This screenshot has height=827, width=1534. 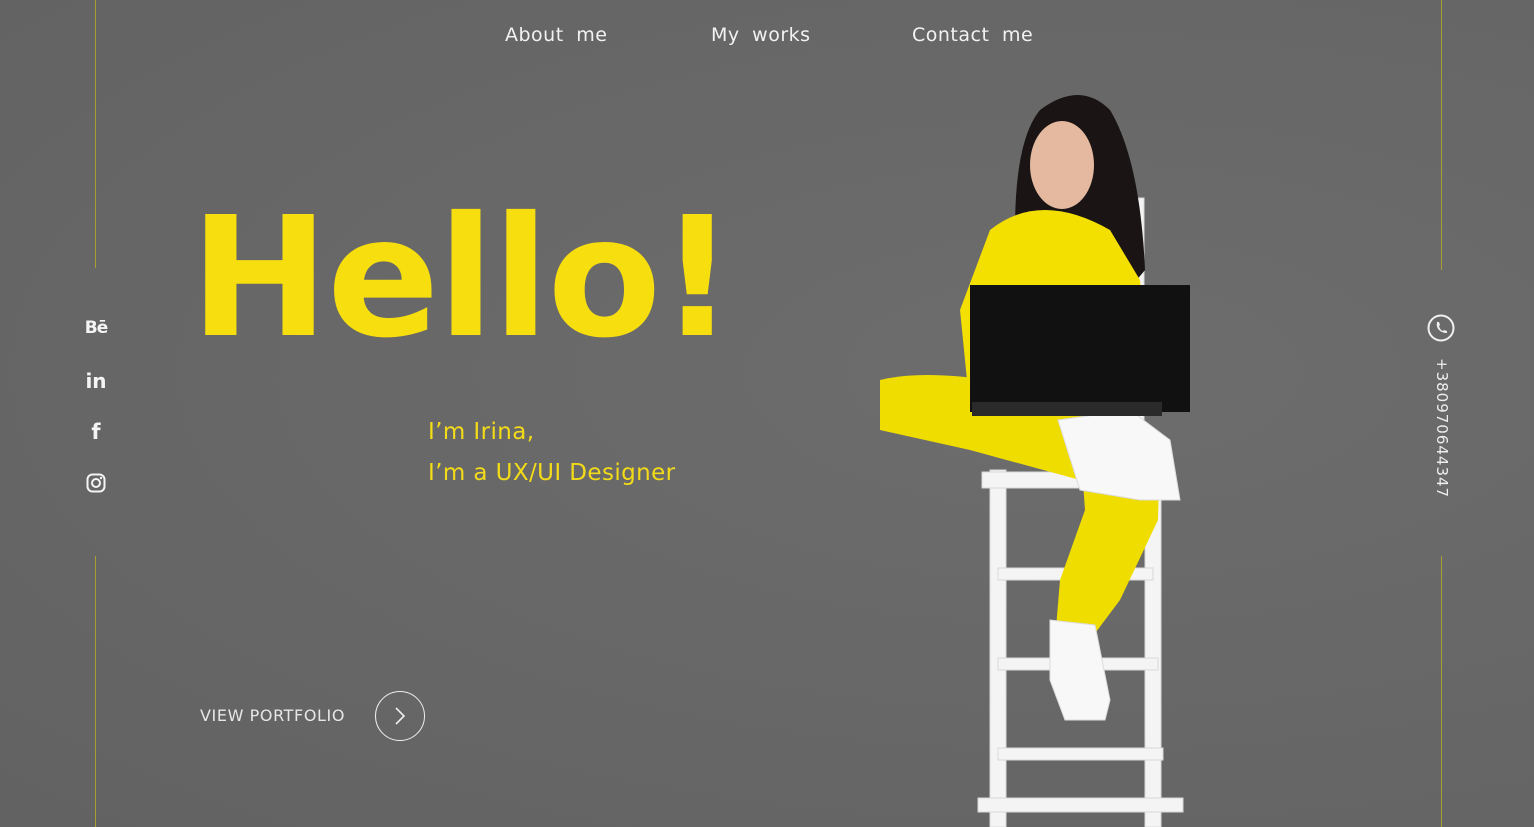 I want to click on phone-icon, so click(x=1441, y=328).